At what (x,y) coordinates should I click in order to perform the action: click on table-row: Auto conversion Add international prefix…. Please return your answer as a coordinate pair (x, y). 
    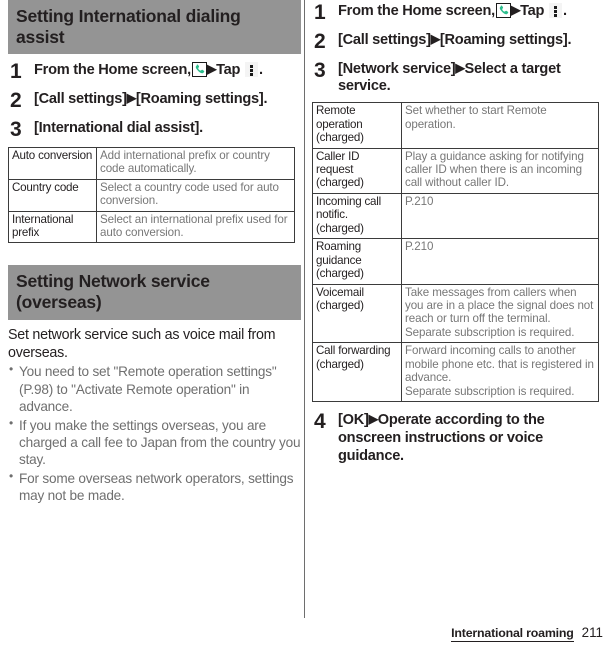
    Looking at the image, I should click on (151, 163).